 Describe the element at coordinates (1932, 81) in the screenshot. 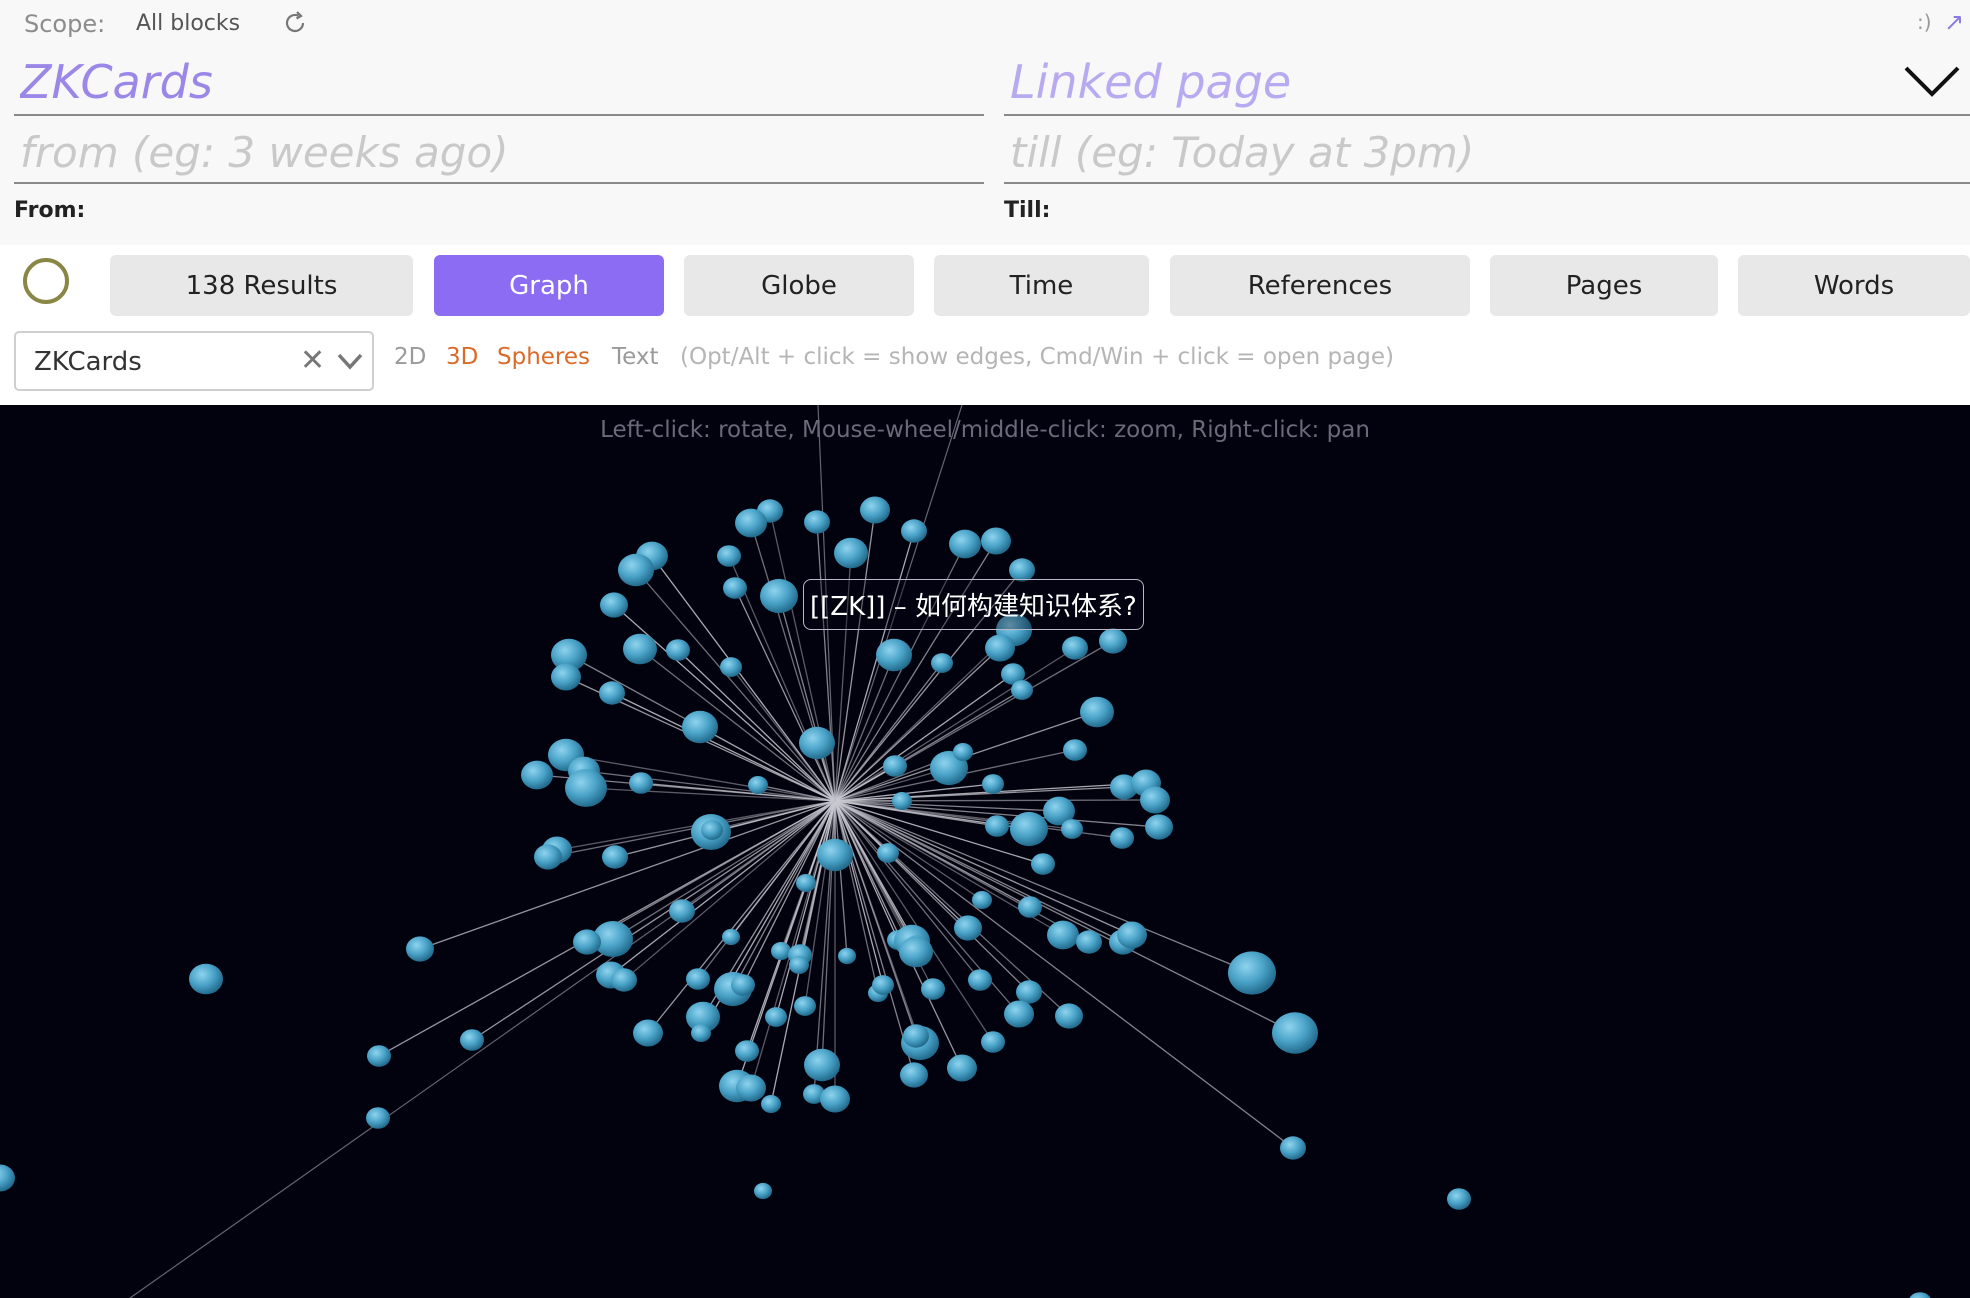

I see `chevron-down-icon` at that location.